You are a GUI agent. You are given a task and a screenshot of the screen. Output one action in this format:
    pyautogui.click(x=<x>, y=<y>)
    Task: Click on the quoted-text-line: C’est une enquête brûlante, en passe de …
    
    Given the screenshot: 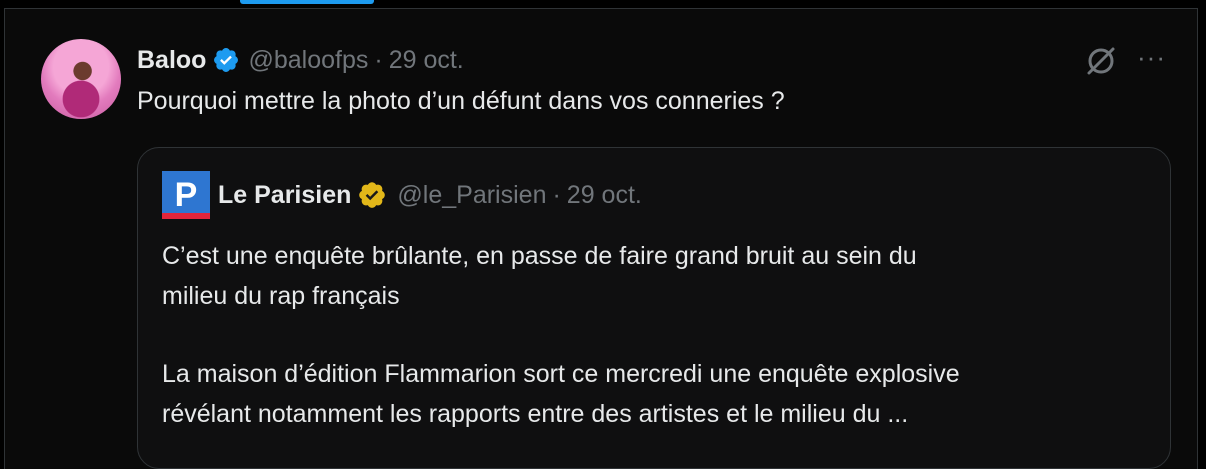 What is the action you would take?
    pyautogui.click(x=539, y=256)
    